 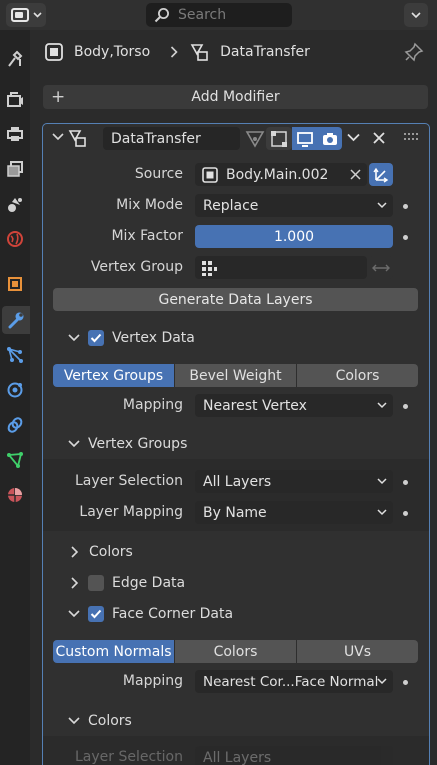 What do you see at coordinates (294, 512) in the screenshot?
I see `layer-mapping-dropdown: By Name` at bounding box center [294, 512].